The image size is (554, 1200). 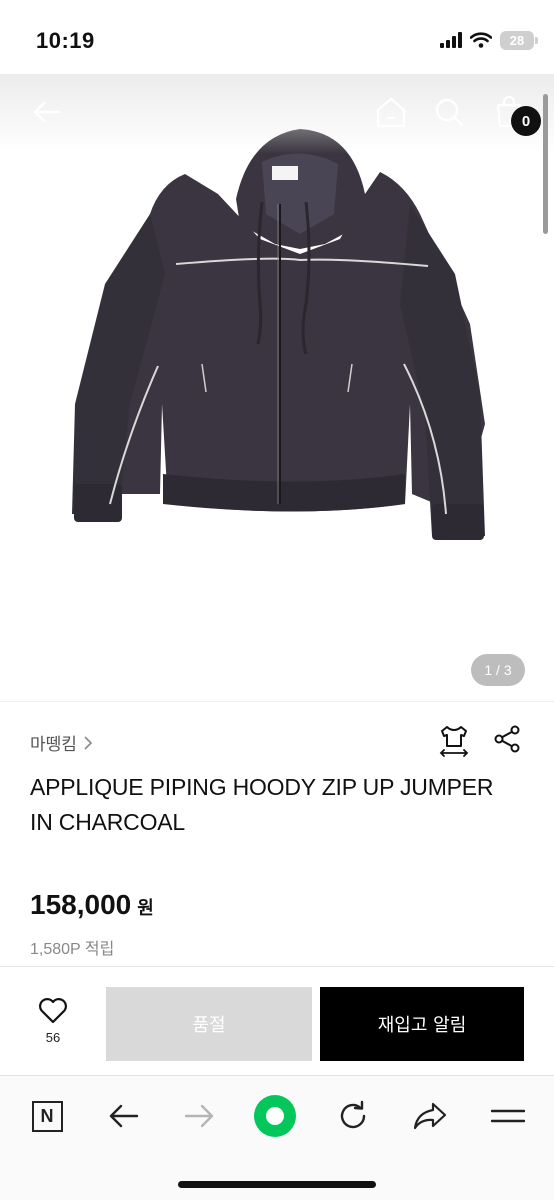 I want to click on status-icons: 28, so click(x=489, y=40).